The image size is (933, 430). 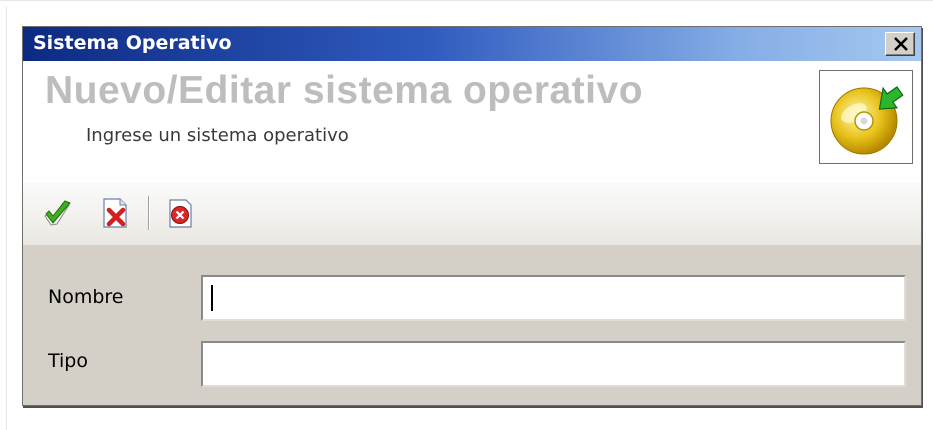 I want to click on nombre-field, so click(x=553, y=298).